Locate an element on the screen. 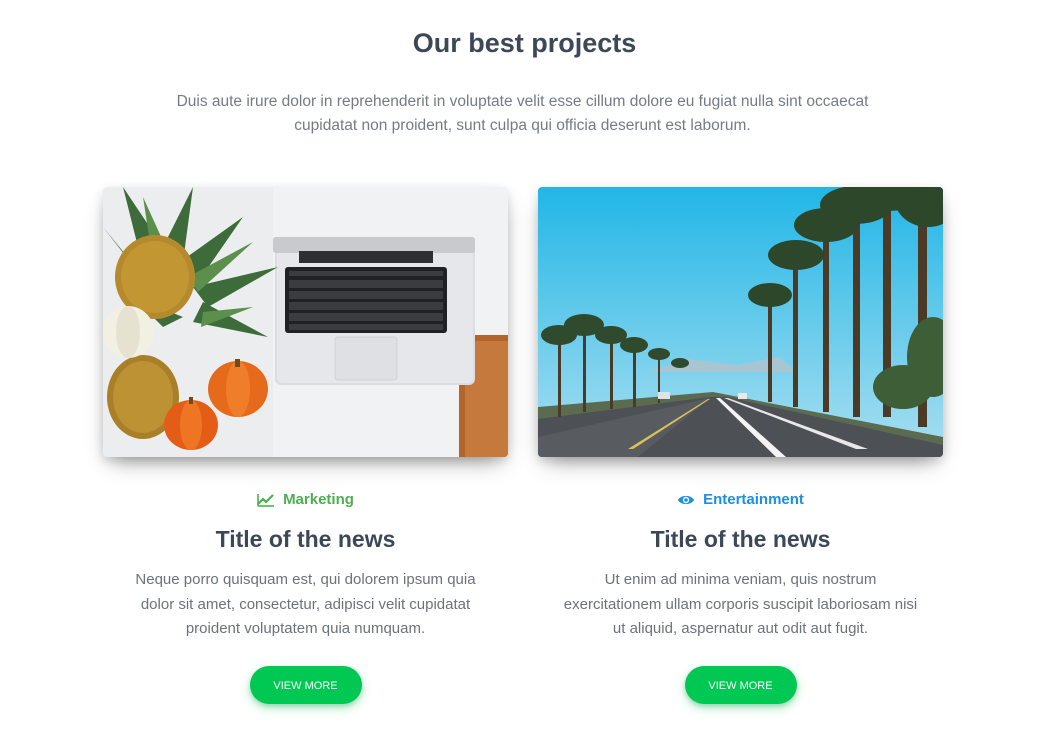 The width and height of the screenshot is (1049, 736). card-image-laptop is located at coordinates (305, 322).